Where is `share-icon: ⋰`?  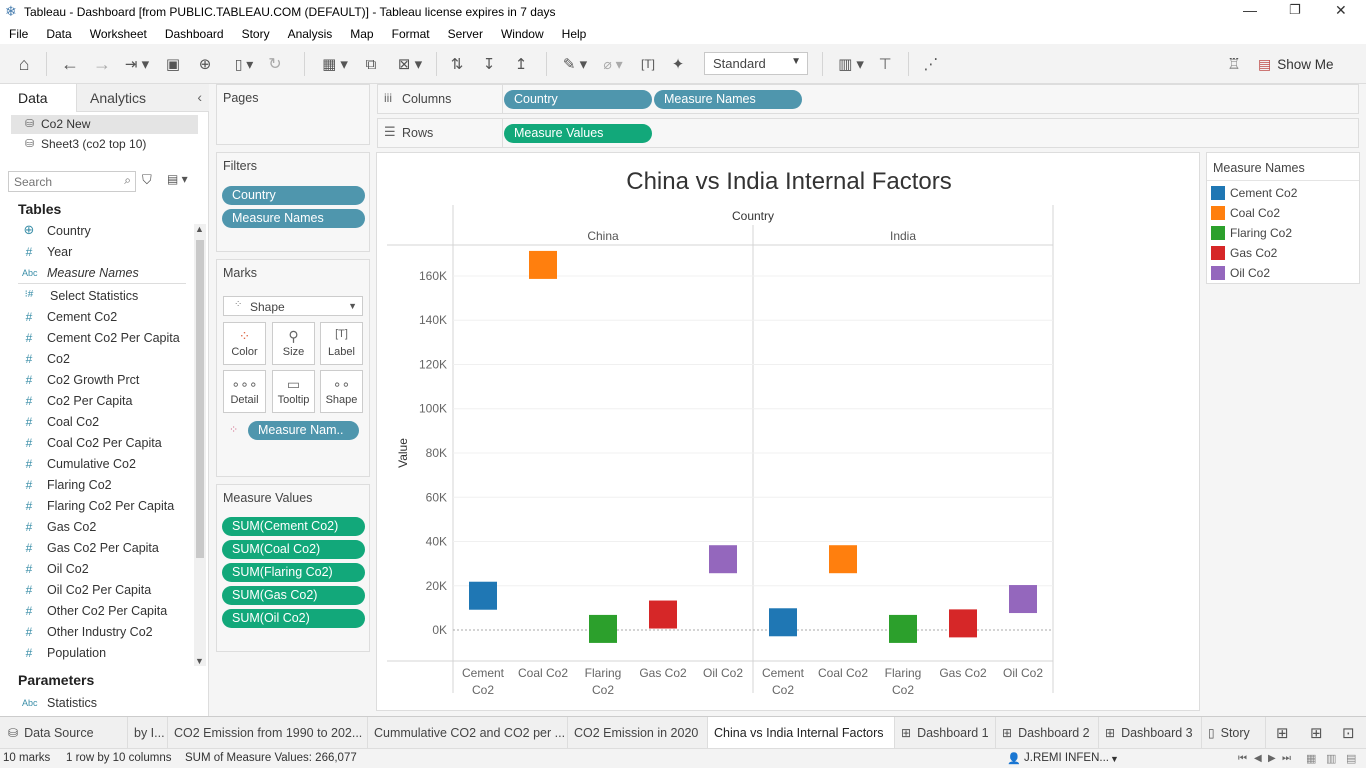 share-icon: ⋰ is located at coordinates (931, 64).